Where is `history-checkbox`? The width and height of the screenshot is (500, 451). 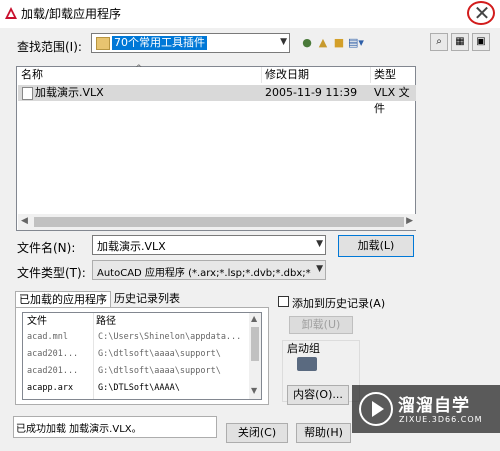 history-checkbox is located at coordinates (283, 301).